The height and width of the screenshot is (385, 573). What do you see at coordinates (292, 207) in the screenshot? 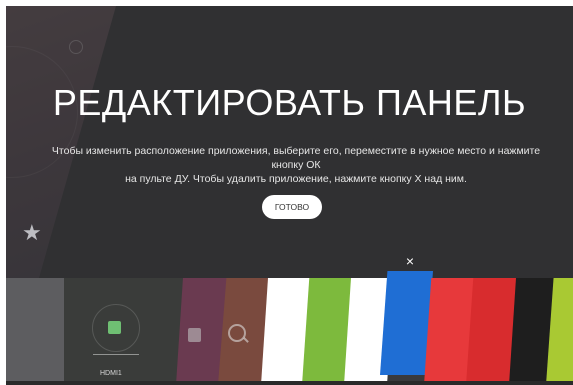
I see `done-button: ГОТОВО` at bounding box center [292, 207].